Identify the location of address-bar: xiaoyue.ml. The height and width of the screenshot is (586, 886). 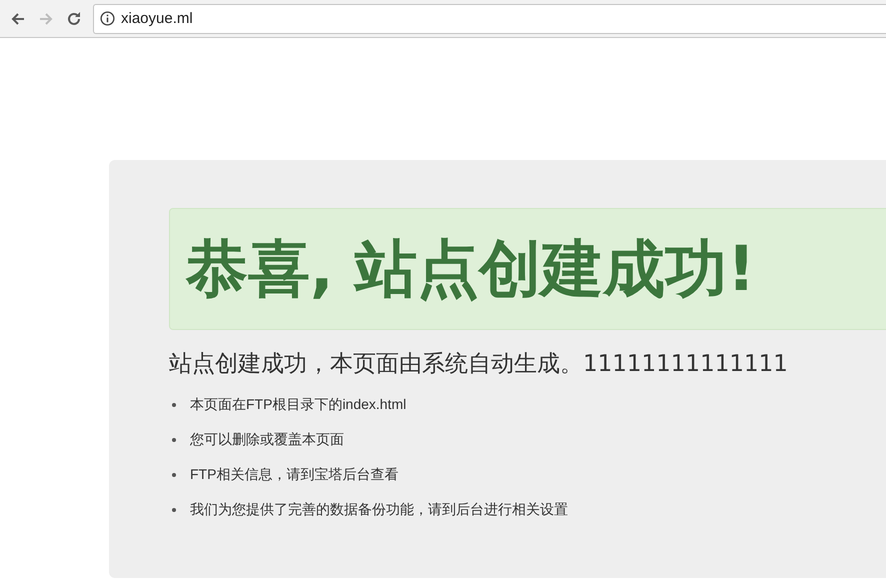
(489, 19).